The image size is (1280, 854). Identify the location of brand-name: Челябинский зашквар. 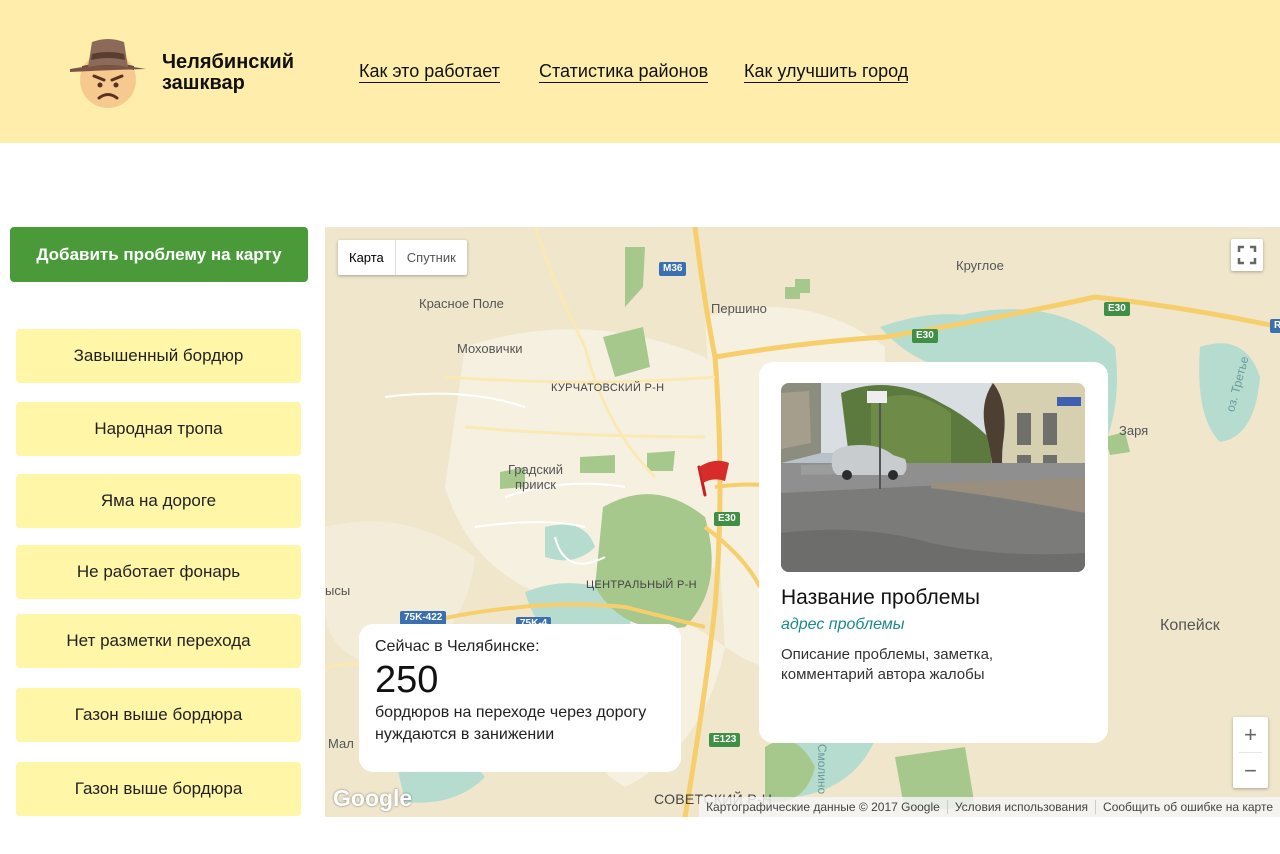
(228, 73).